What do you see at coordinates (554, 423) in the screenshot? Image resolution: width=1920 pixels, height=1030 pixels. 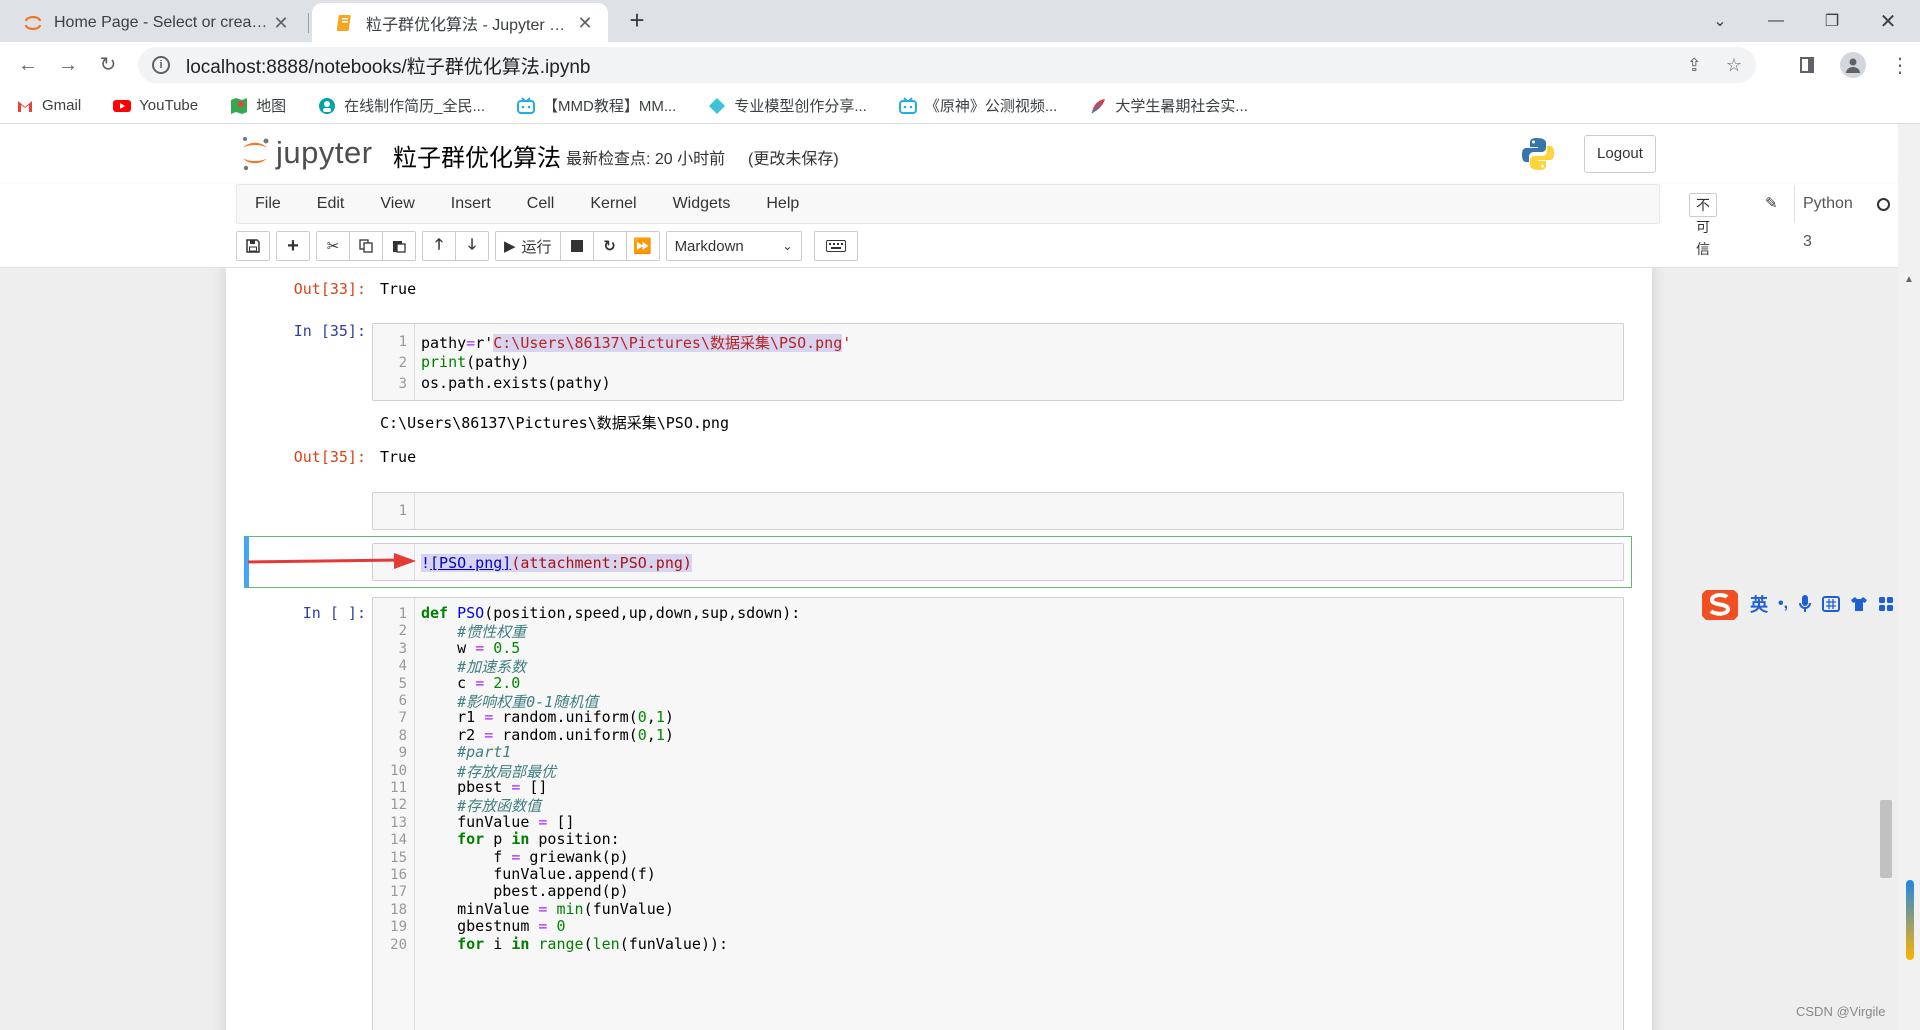 I see `stdout-text: C:\Users\86137\Pictures\数据采集\PSO.png` at bounding box center [554, 423].